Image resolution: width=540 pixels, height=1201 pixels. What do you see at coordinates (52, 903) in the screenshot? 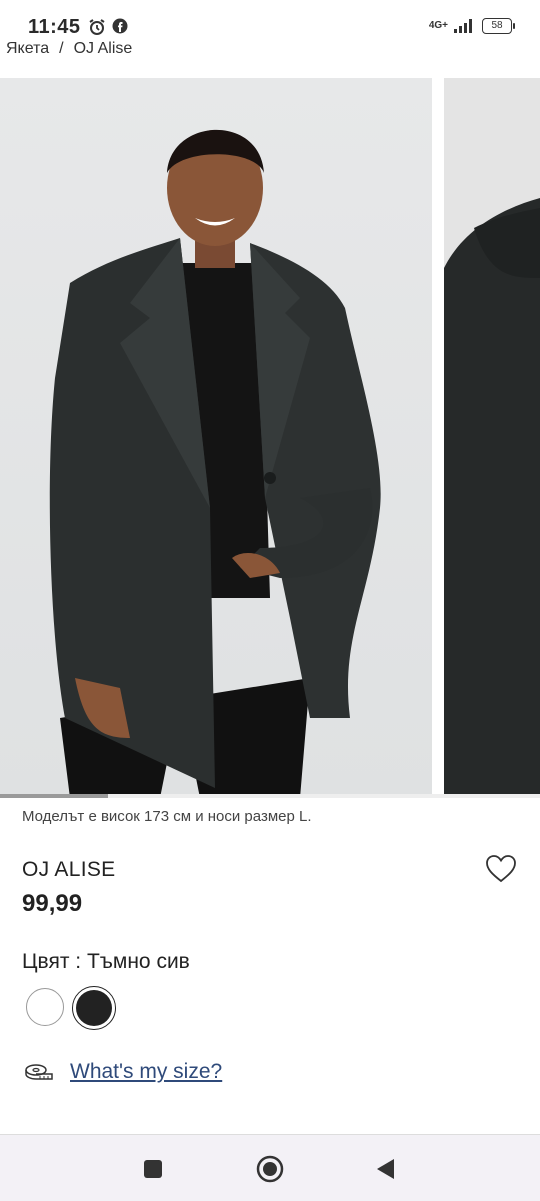
I see `product-price: 99,99` at bounding box center [52, 903].